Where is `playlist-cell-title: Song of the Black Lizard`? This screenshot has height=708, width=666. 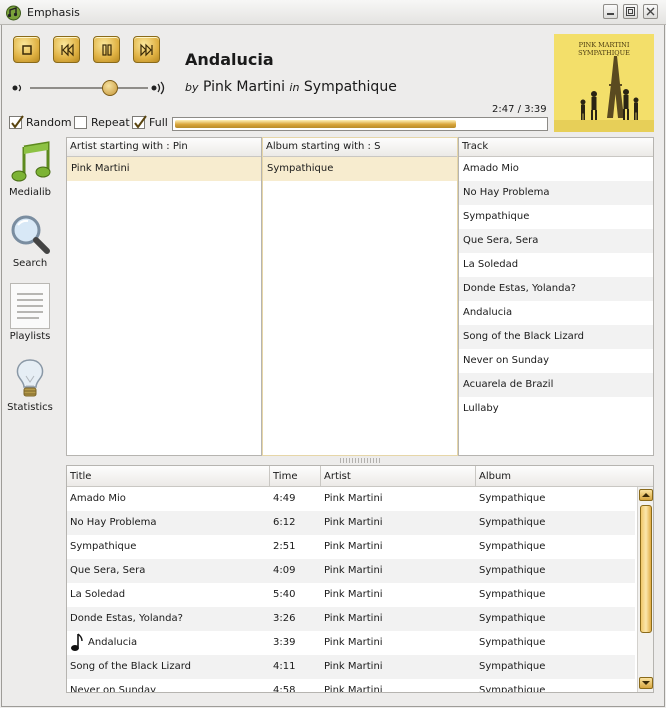
playlist-cell-title: Song of the Black Lizard is located at coordinates (130, 666).